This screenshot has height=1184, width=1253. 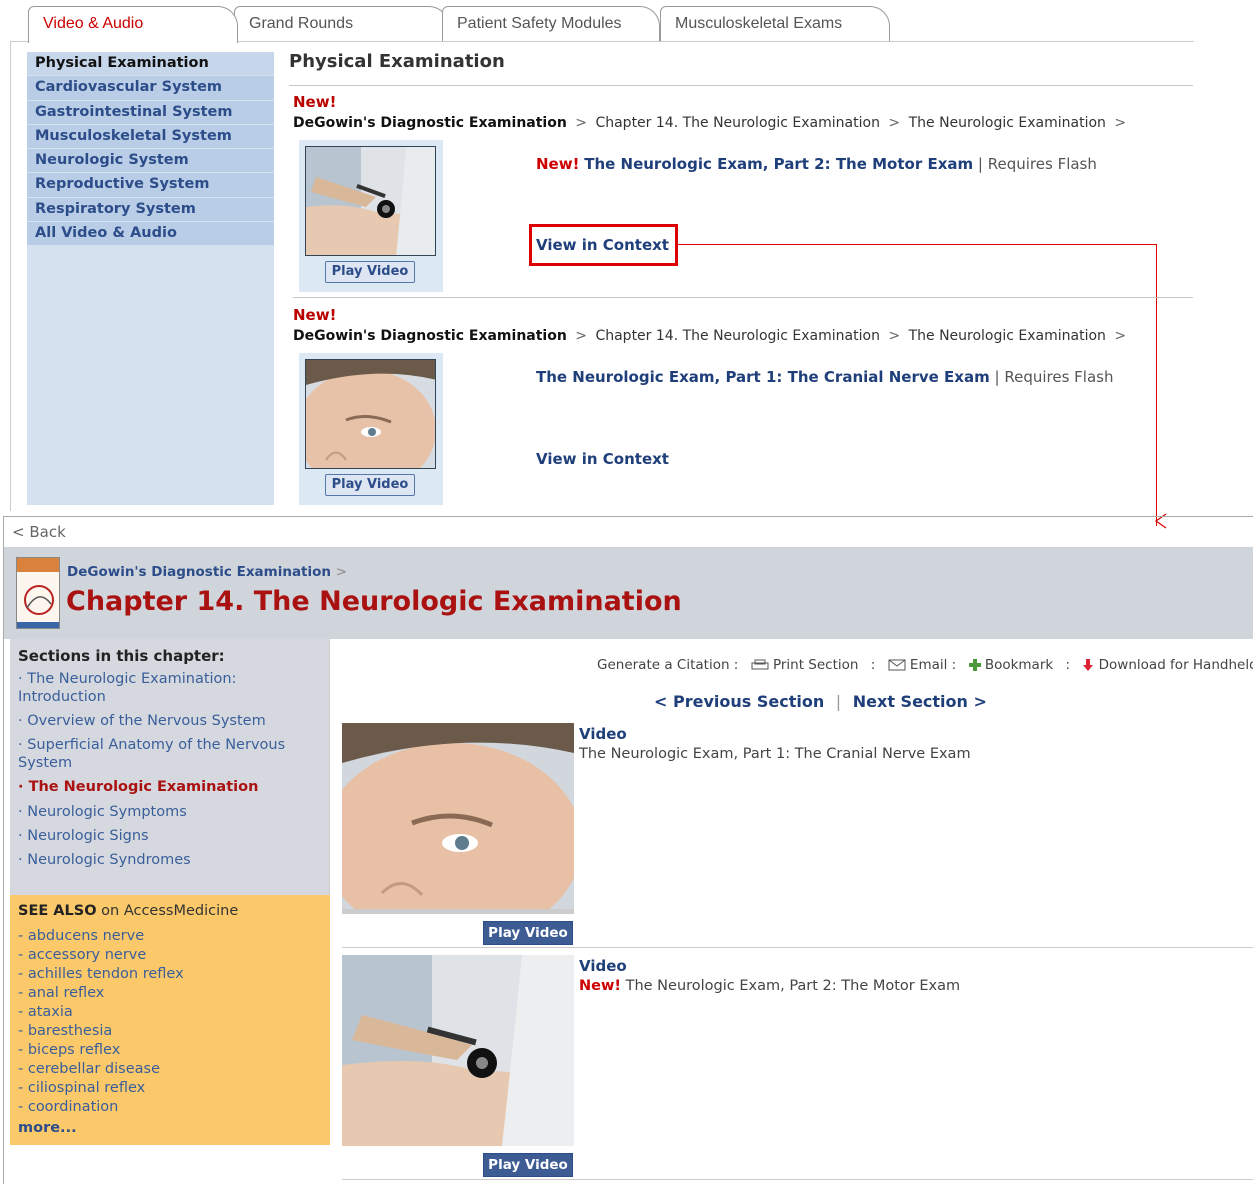 What do you see at coordinates (69, 1050) in the screenshot?
I see `see-also-link: - biceps reflex` at bounding box center [69, 1050].